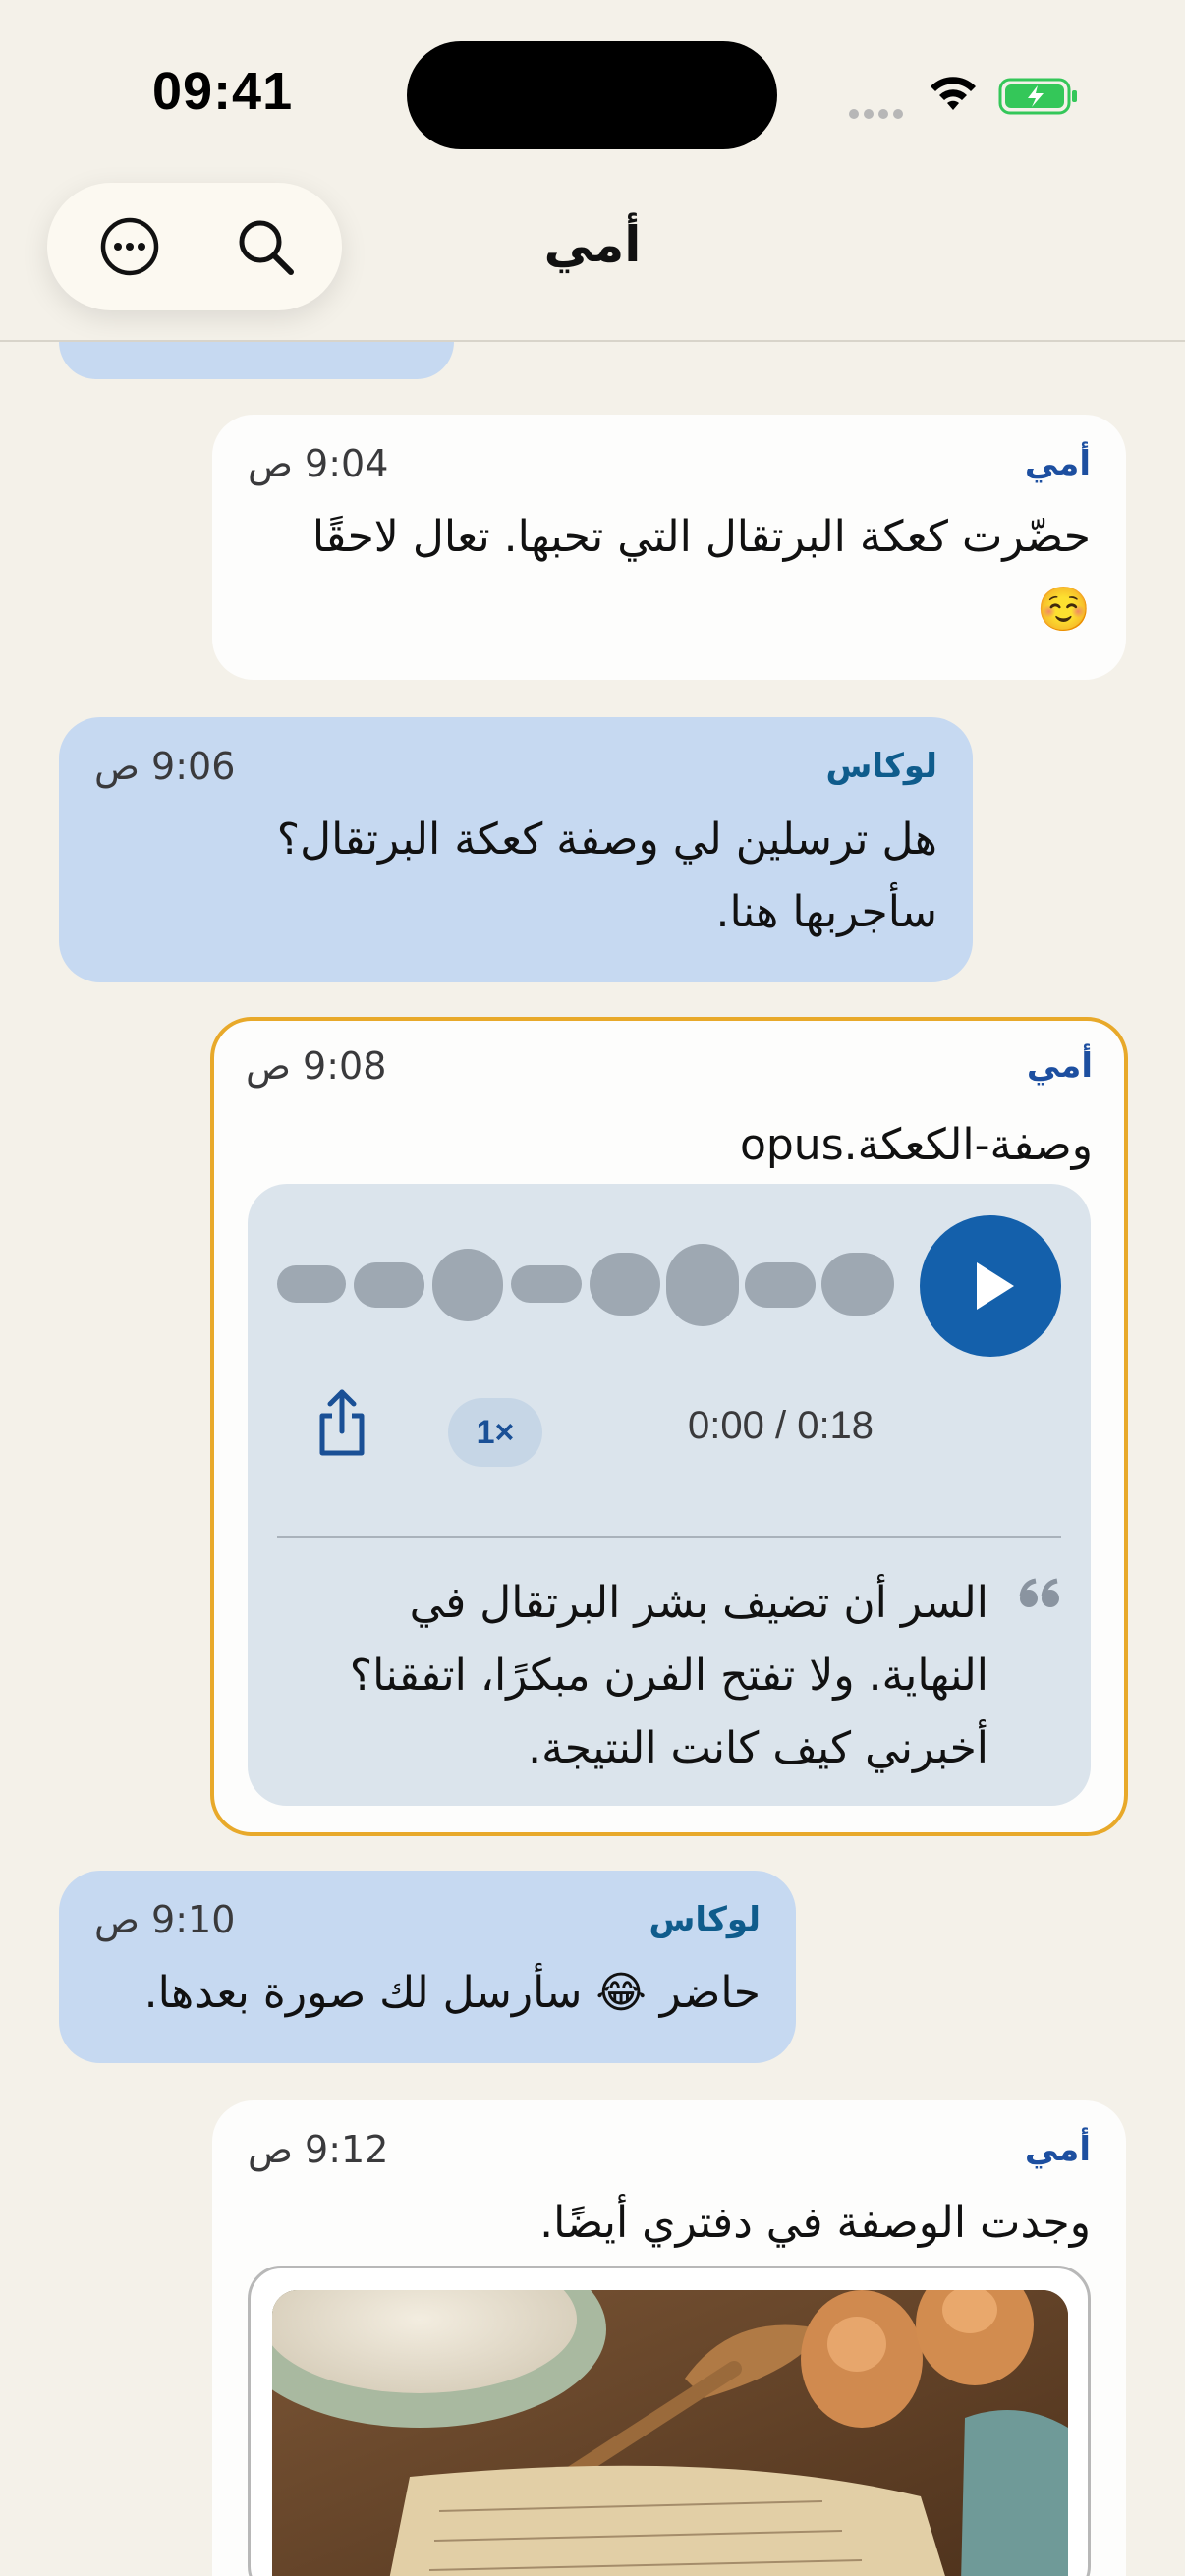 This screenshot has width=1185, height=2576. What do you see at coordinates (317, 1066) in the screenshot?
I see `message-time: 9:08 ص` at bounding box center [317, 1066].